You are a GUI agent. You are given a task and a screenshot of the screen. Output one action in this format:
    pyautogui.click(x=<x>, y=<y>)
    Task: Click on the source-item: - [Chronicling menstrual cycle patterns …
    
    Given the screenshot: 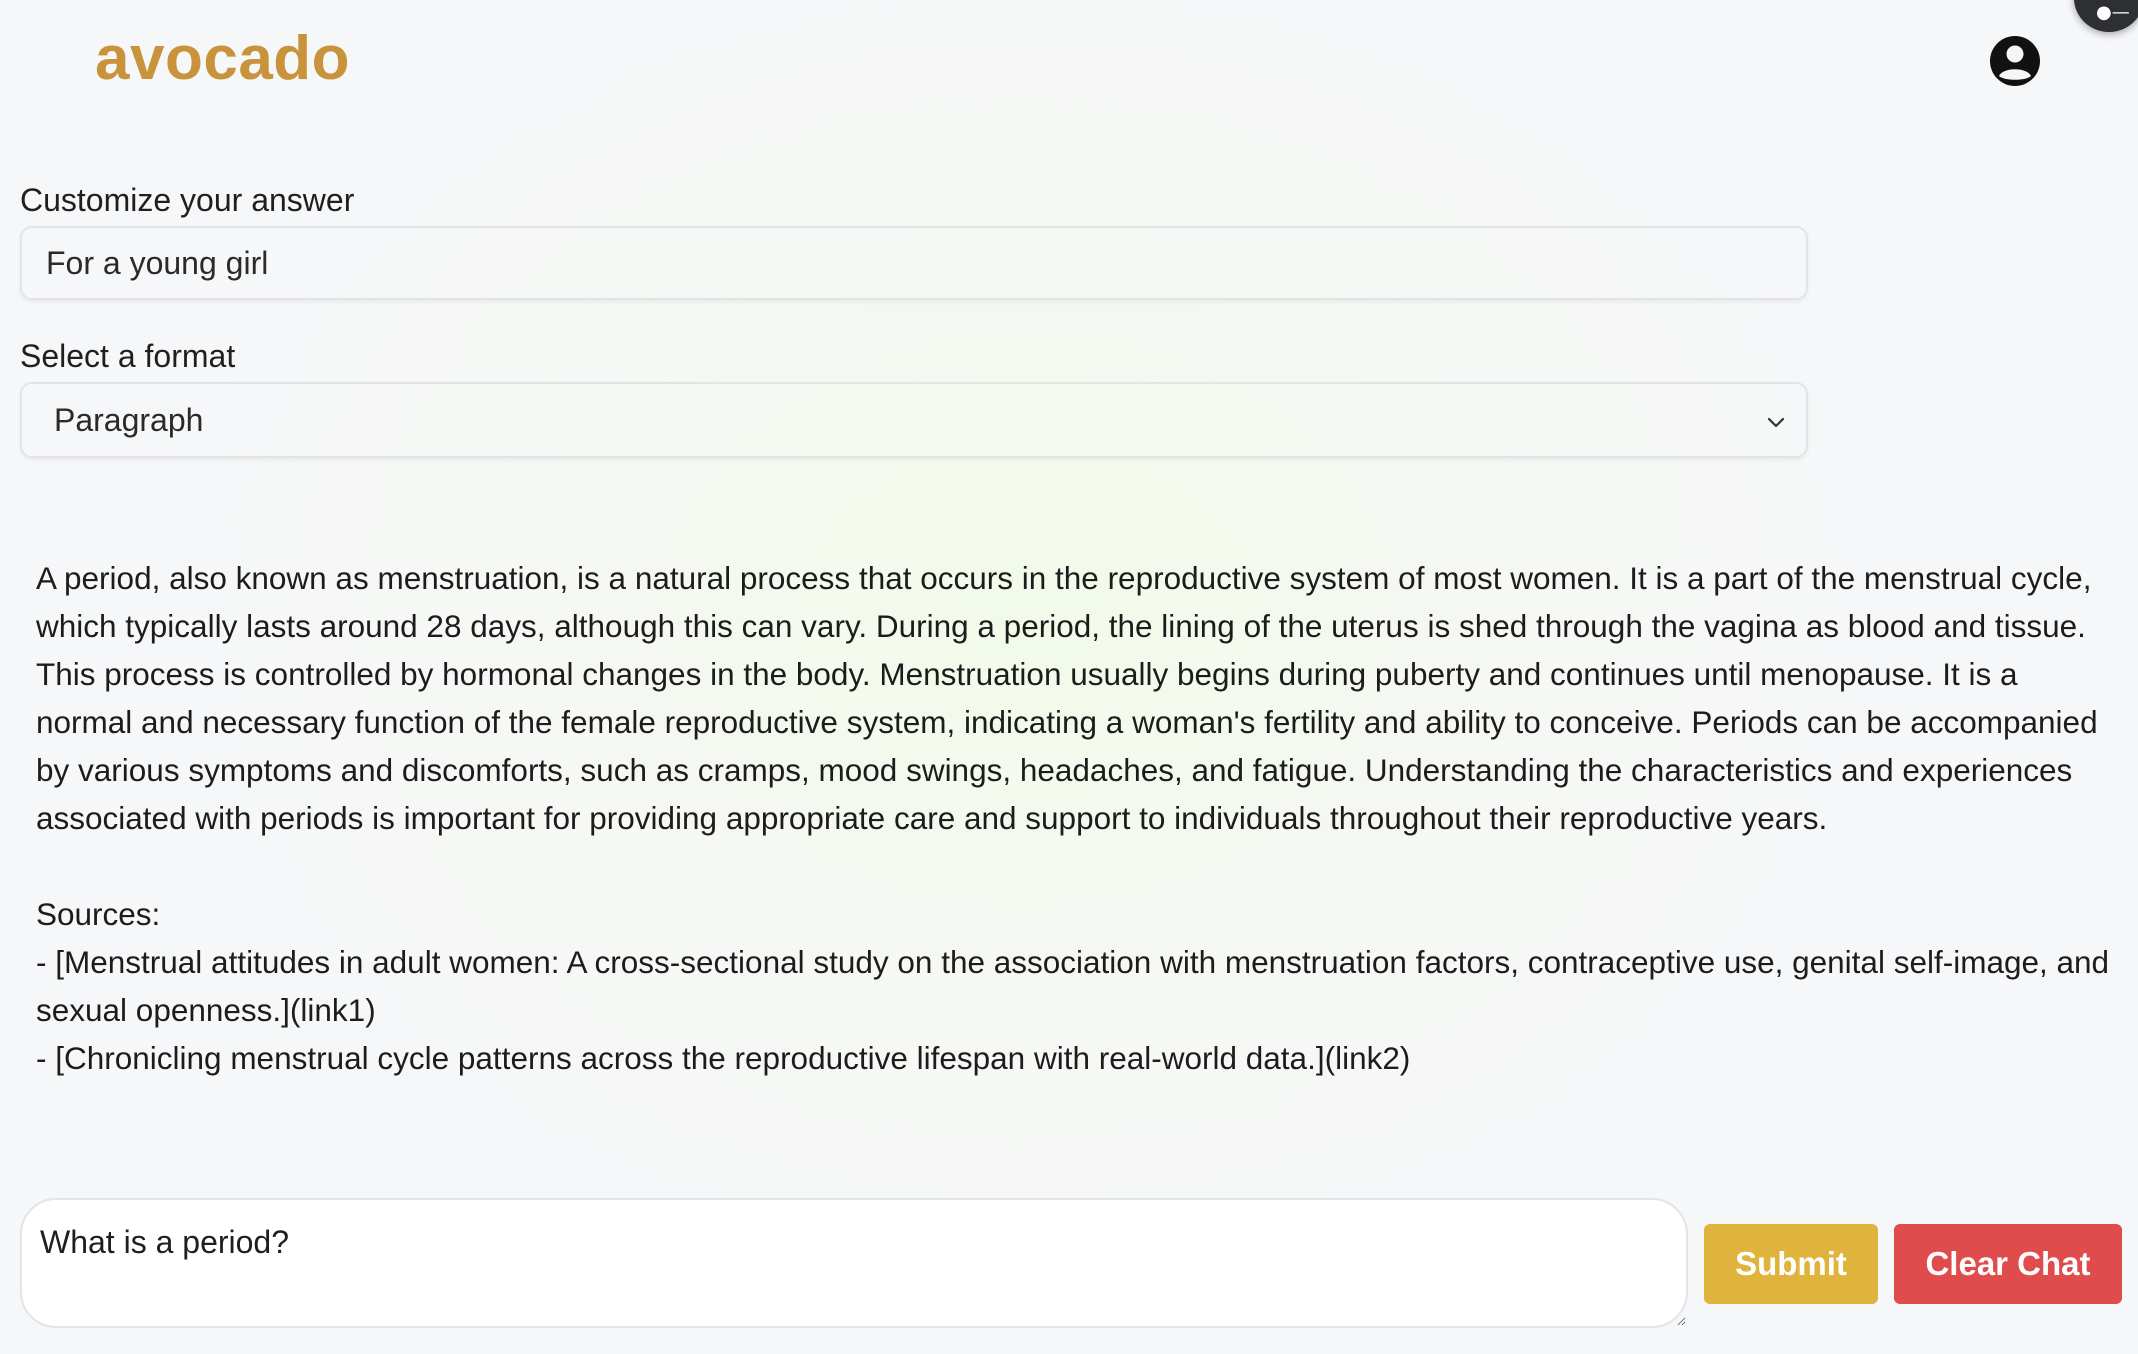 What is the action you would take?
    pyautogui.click(x=723, y=1058)
    